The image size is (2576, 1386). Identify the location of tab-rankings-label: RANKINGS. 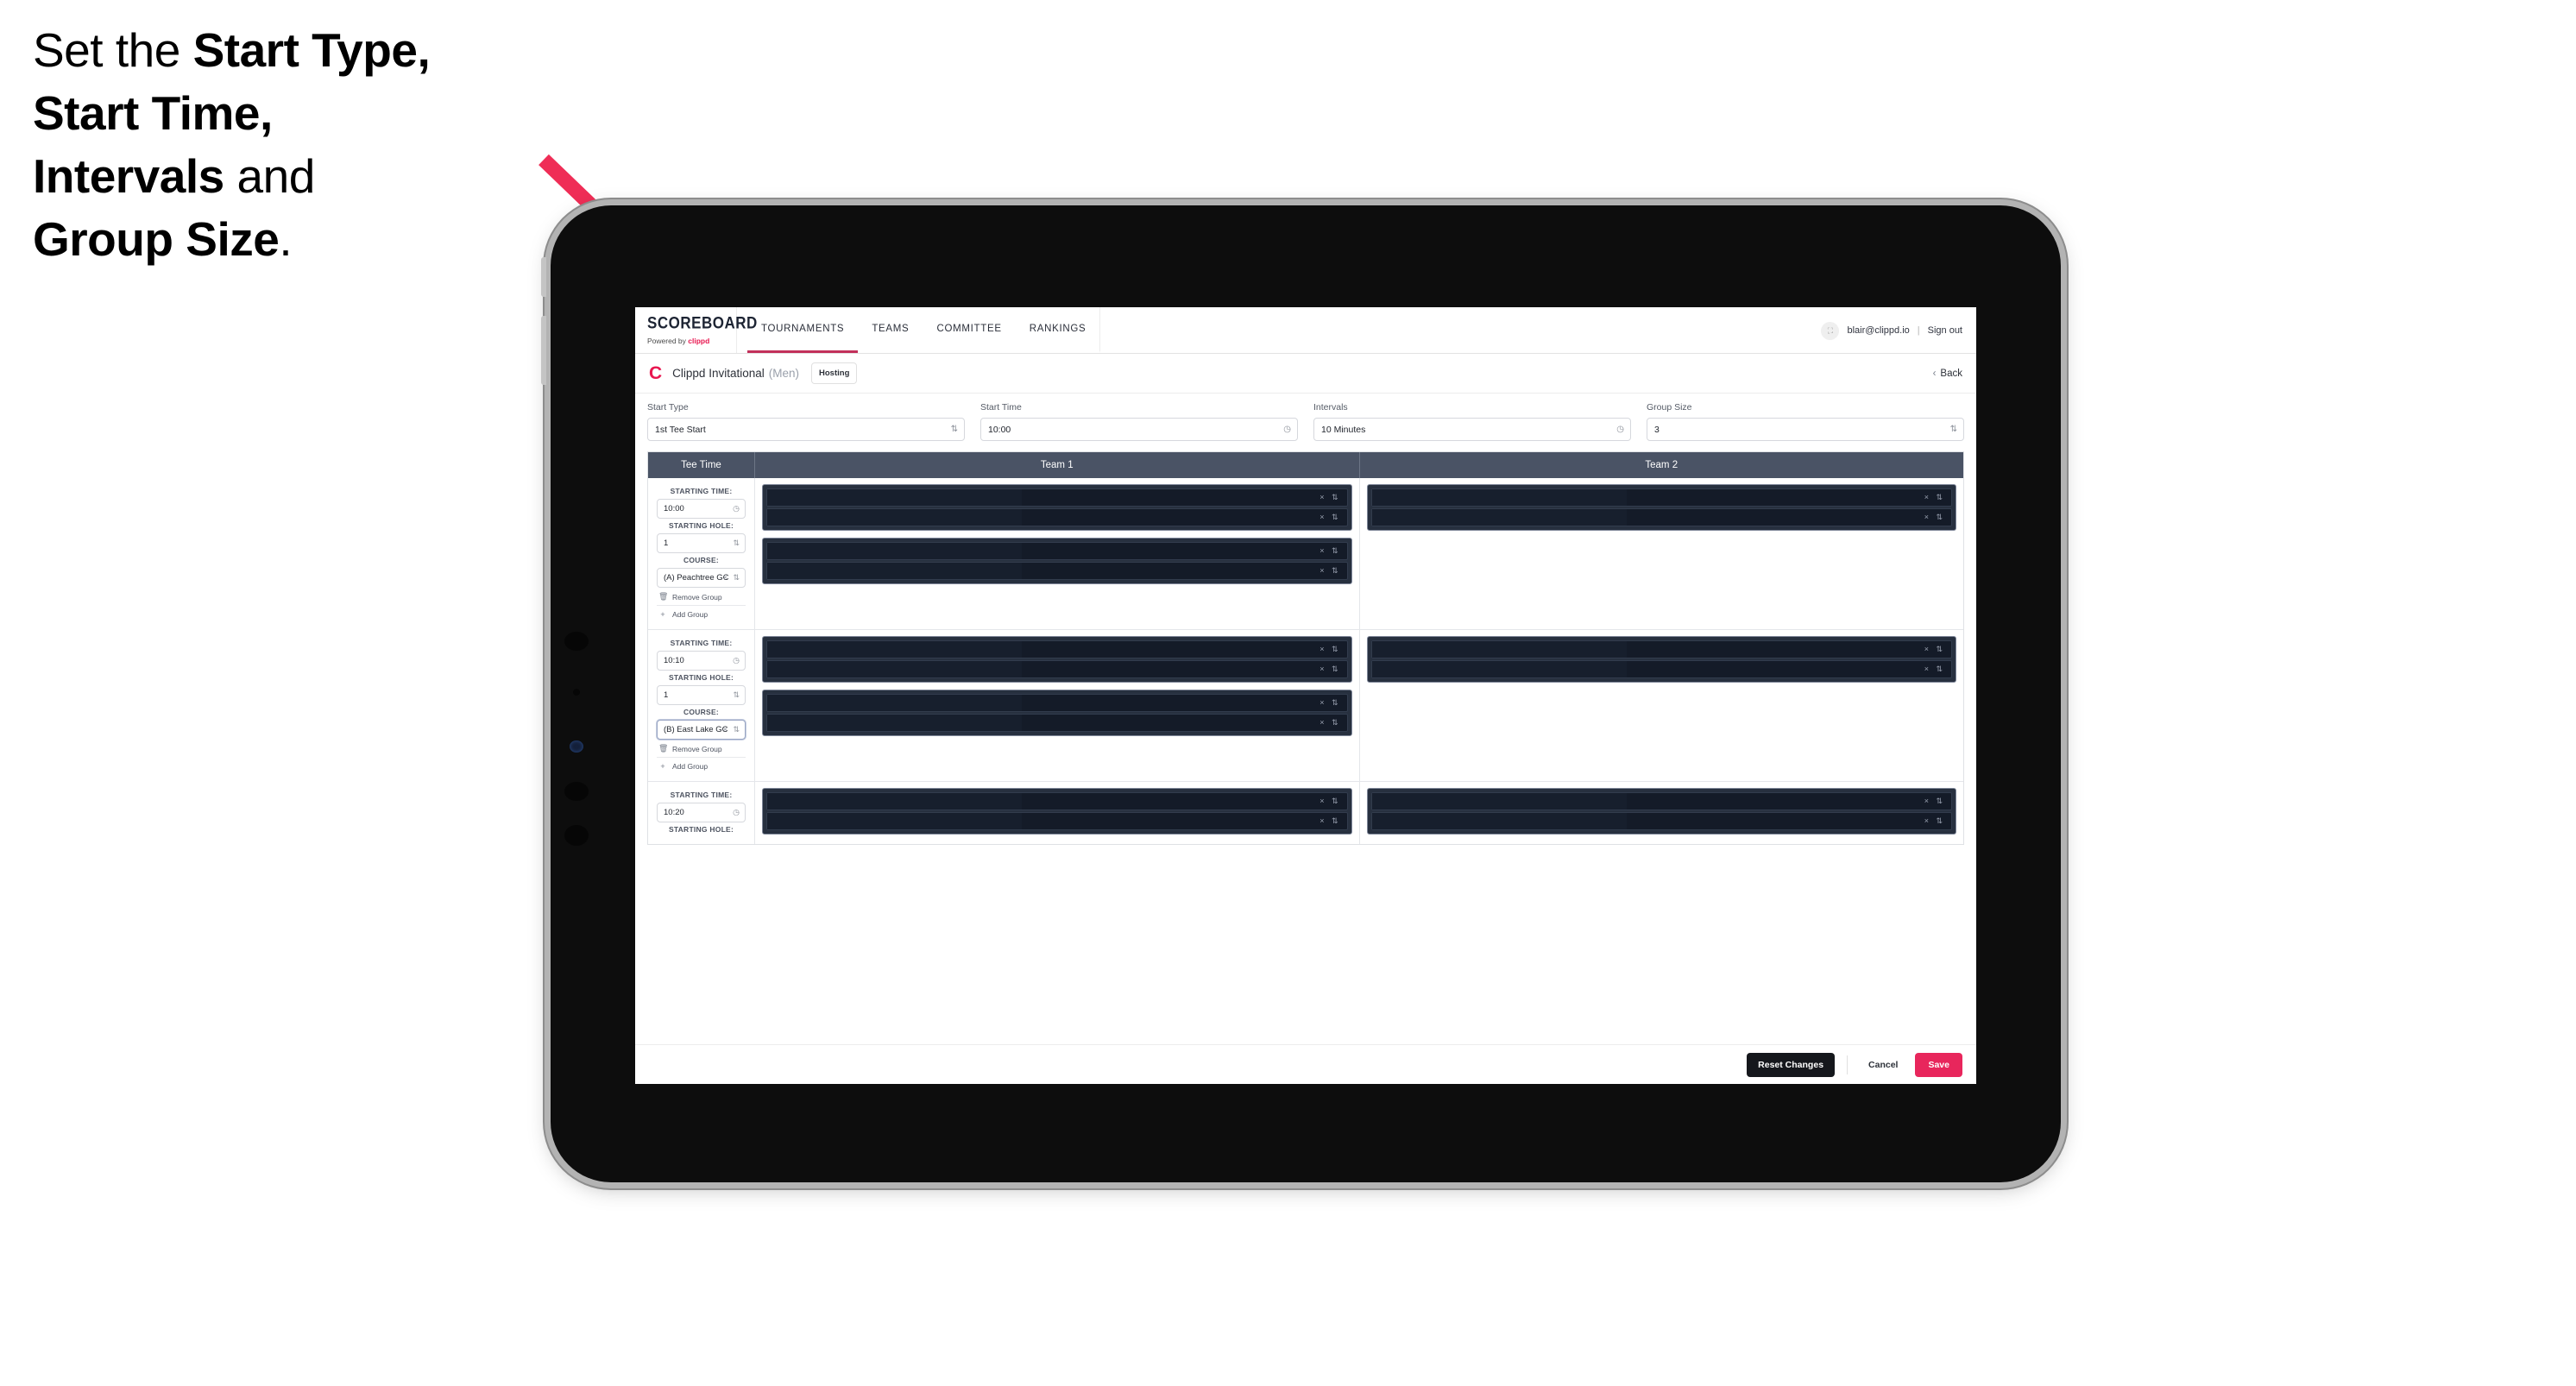
(1057, 329).